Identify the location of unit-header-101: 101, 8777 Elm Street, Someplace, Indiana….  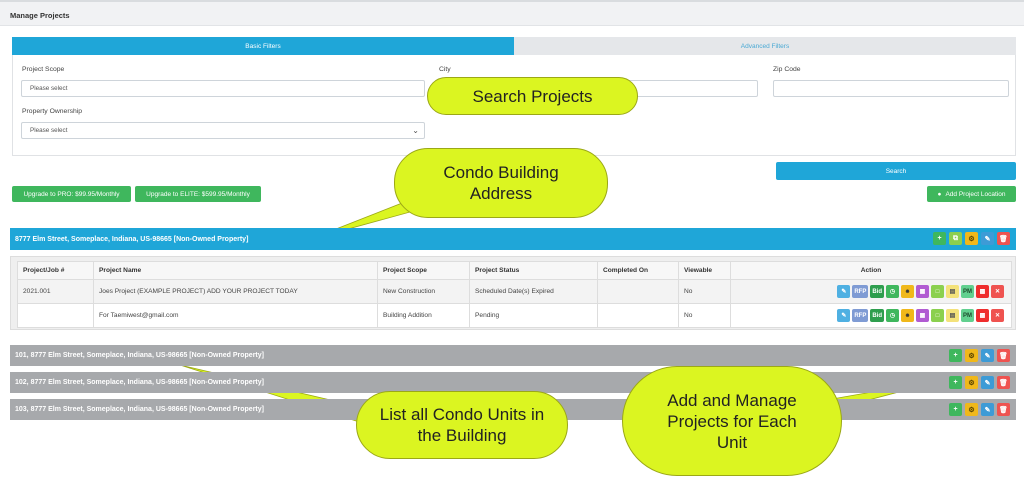
(513, 355).